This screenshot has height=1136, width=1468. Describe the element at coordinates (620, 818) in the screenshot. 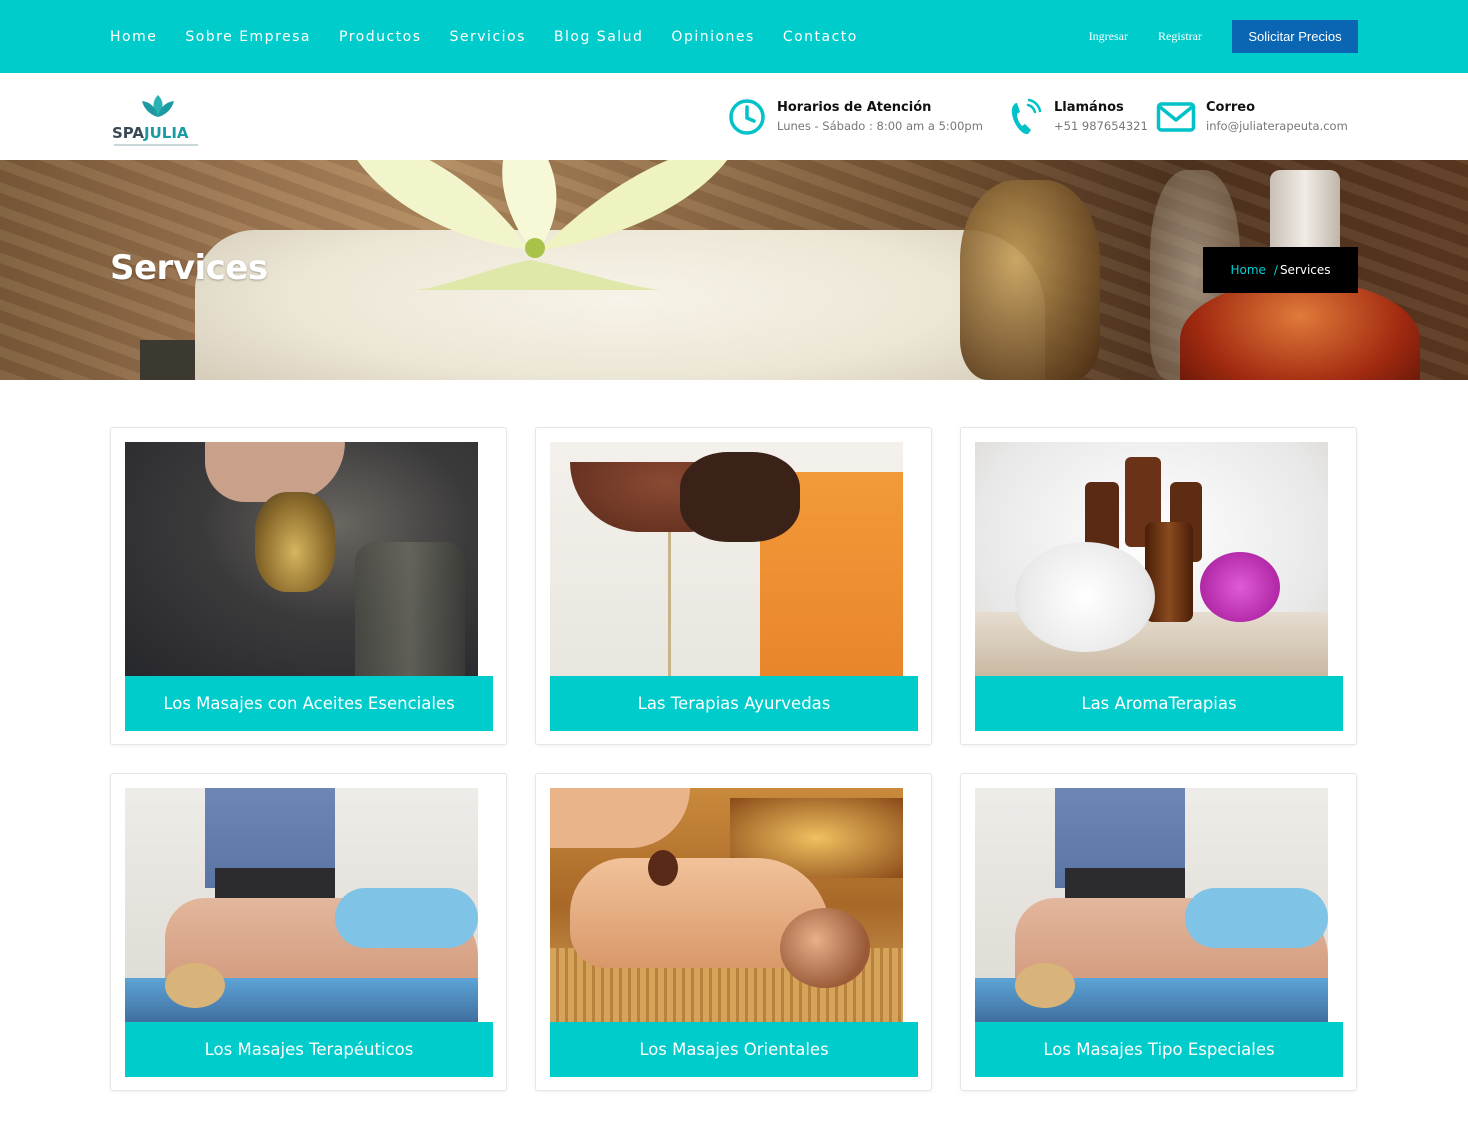

I see `therapist-arm` at that location.